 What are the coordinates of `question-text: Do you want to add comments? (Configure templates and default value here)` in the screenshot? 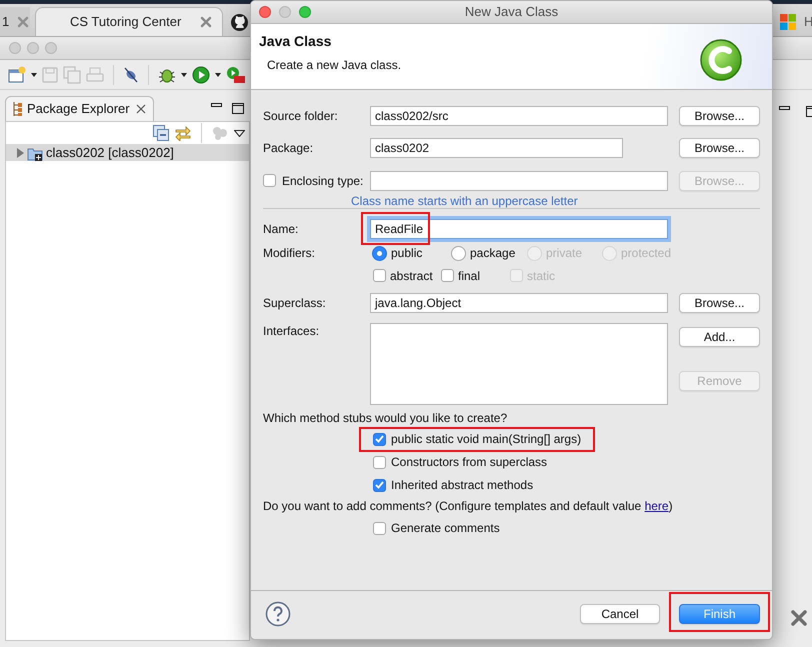 It's located at (468, 506).